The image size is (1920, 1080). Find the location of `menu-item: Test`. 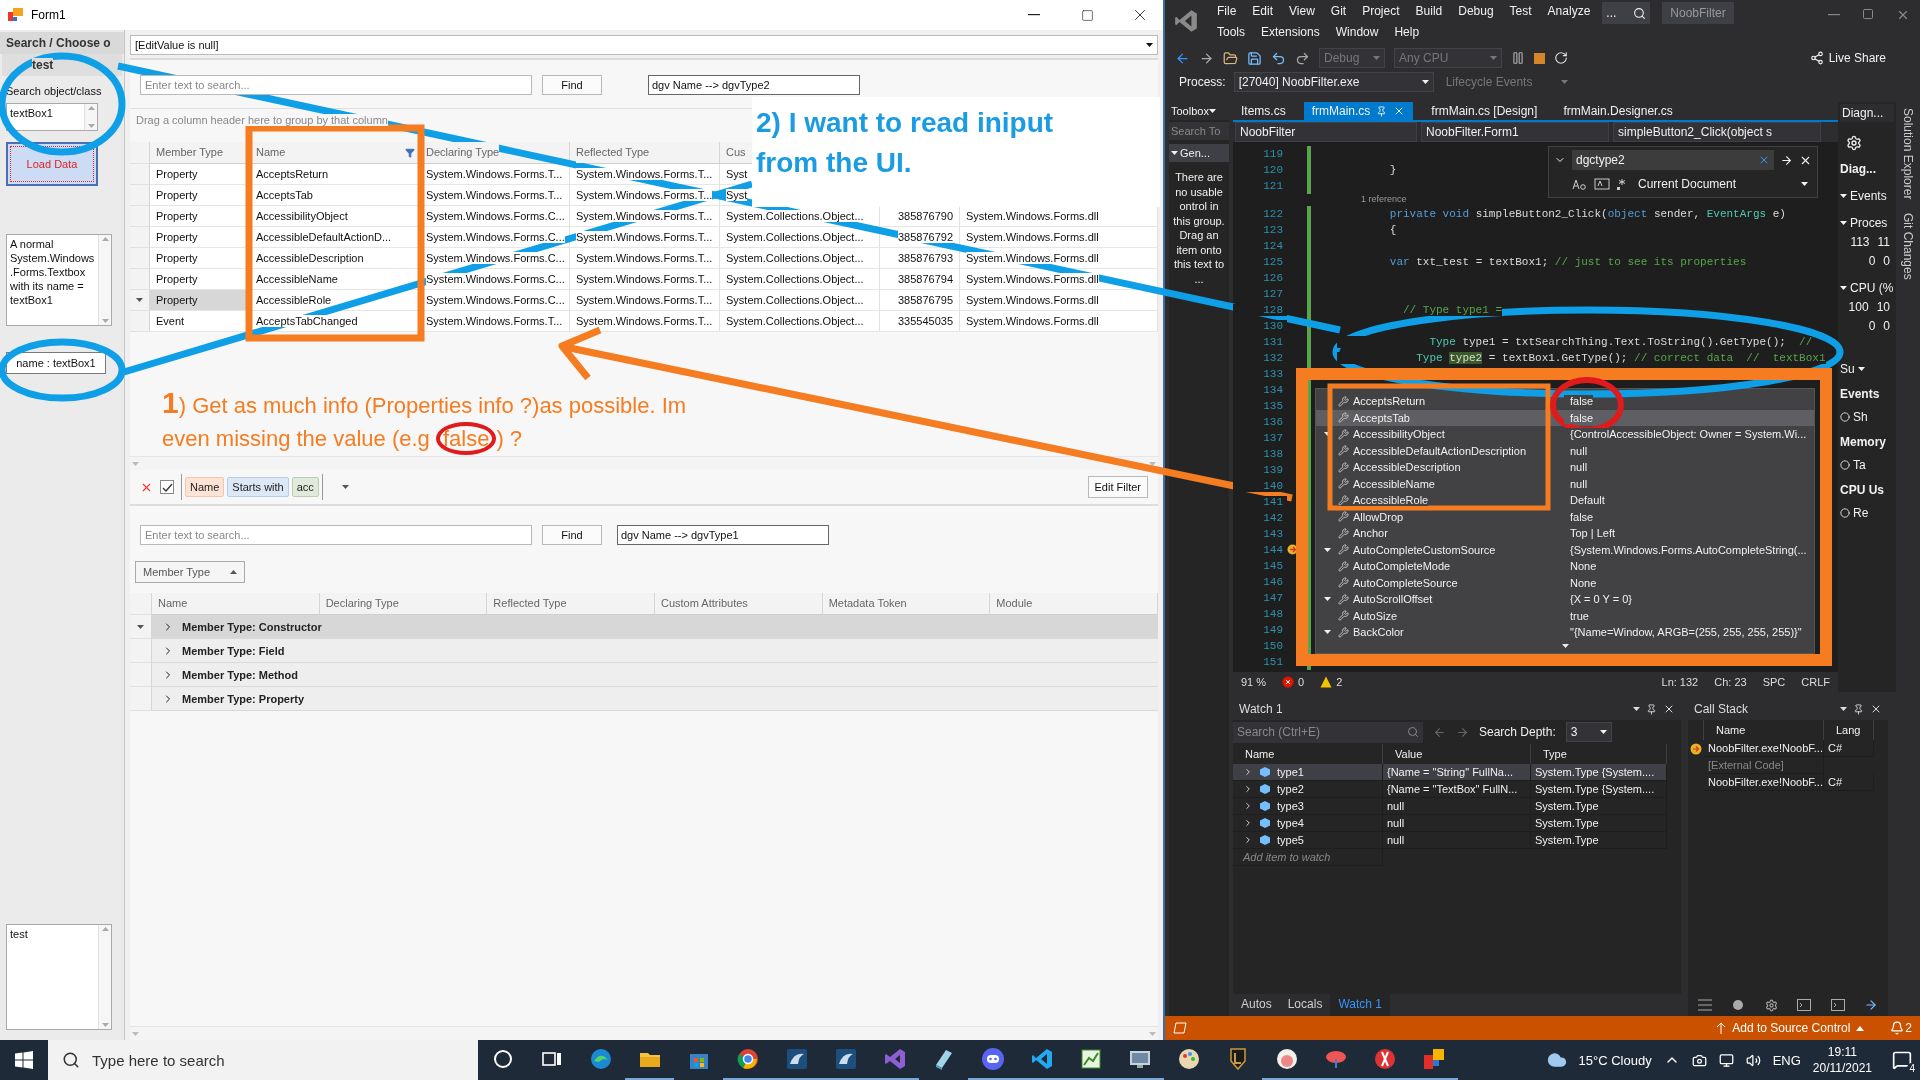

menu-item: Test is located at coordinates (1520, 11).